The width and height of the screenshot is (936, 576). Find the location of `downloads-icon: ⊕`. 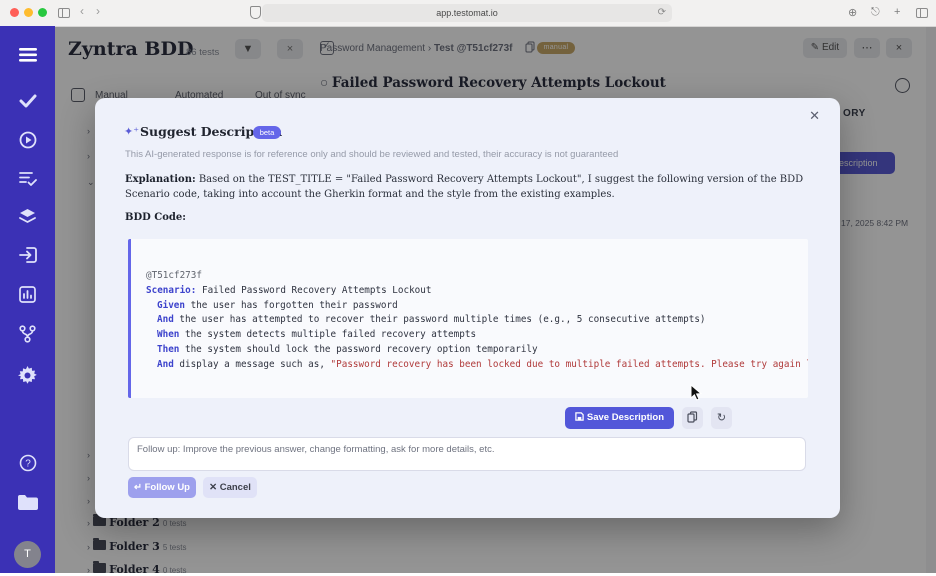

downloads-icon: ⊕ is located at coordinates (852, 12).